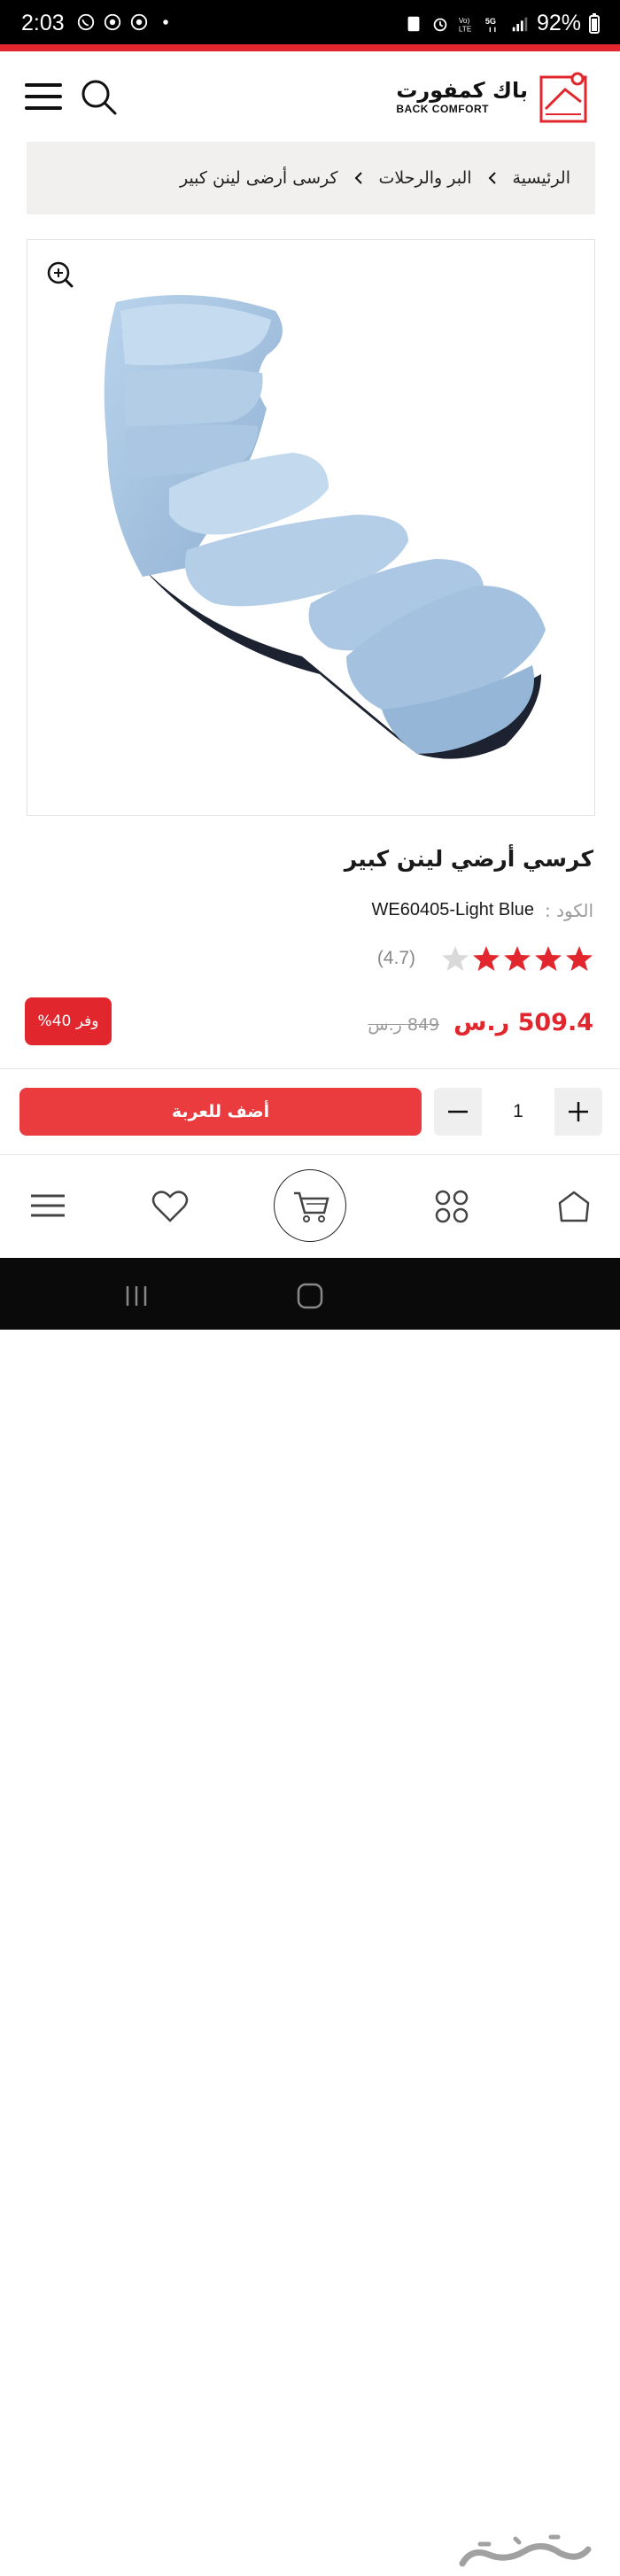  What do you see at coordinates (440, 24) in the screenshot?
I see `alarm-icon` at bounding box center [440, 24].